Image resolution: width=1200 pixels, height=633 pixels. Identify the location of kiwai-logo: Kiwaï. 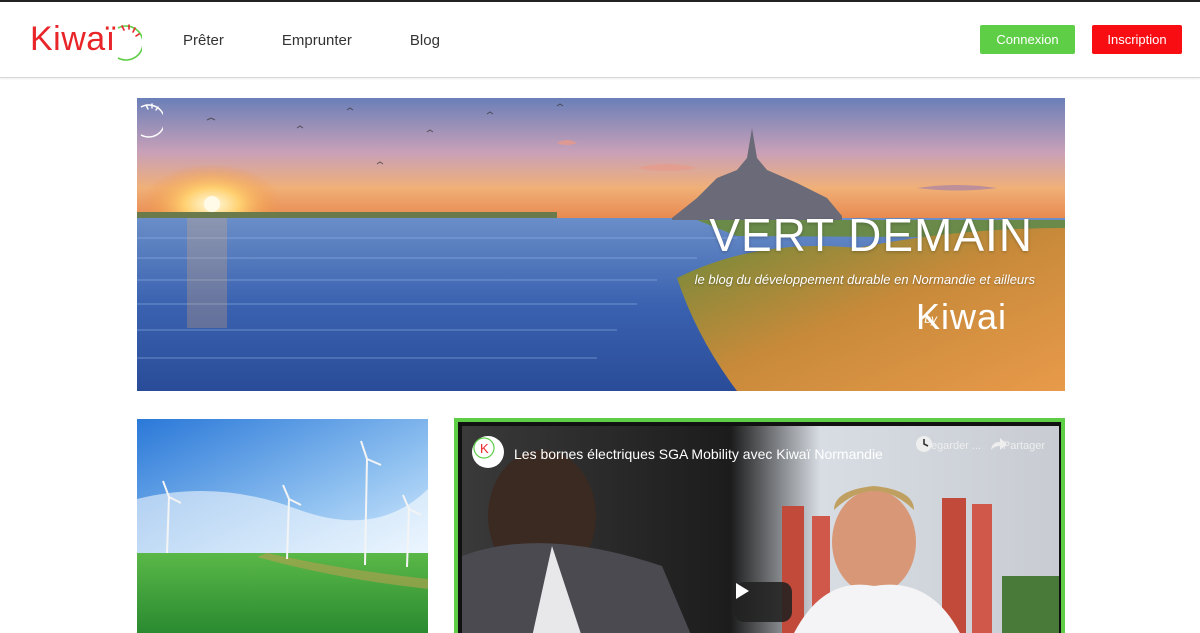
(86, 39).